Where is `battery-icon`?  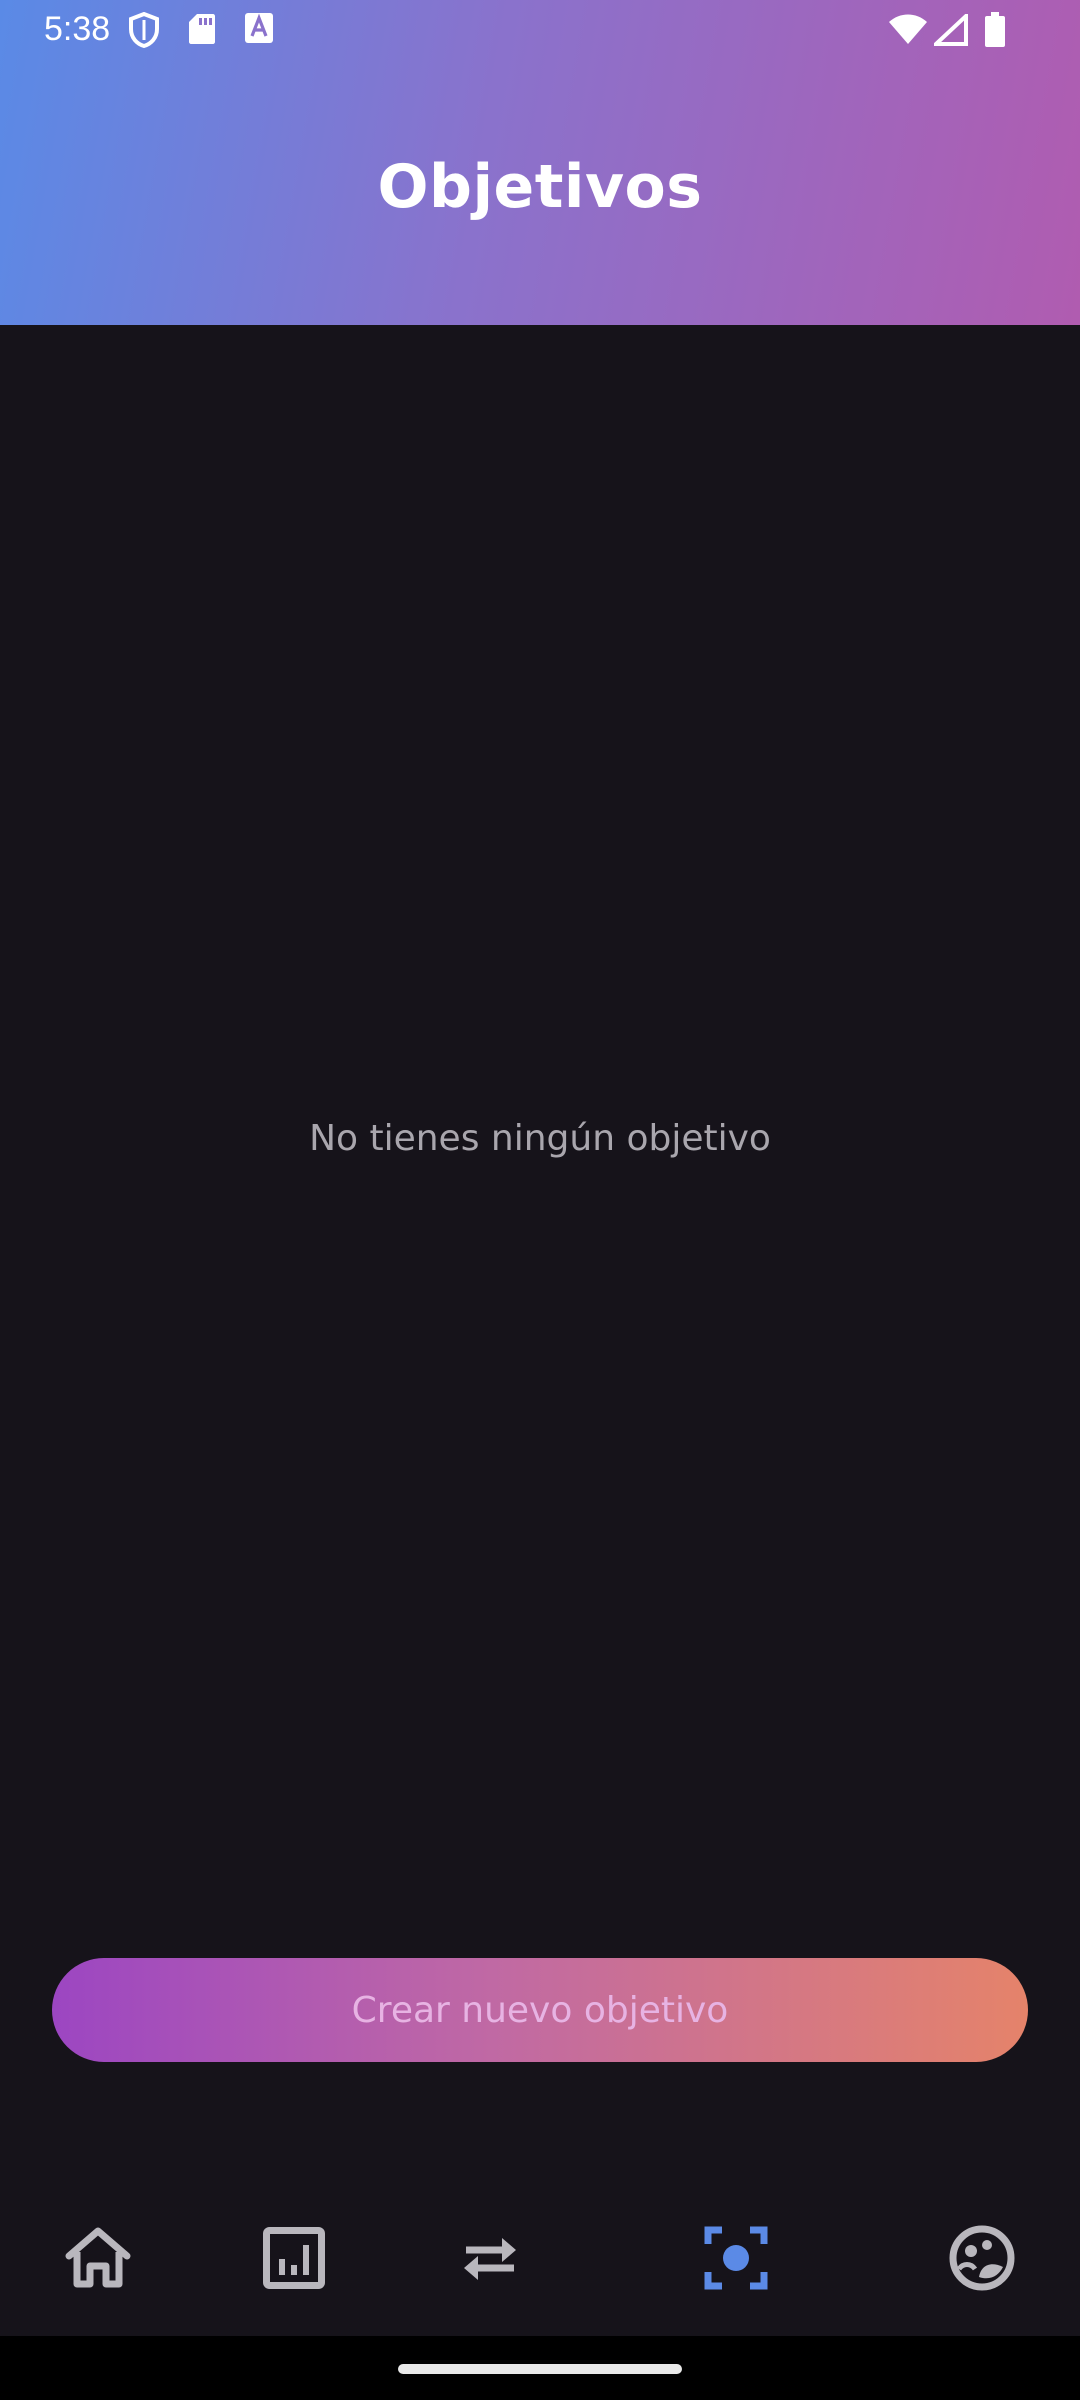
battery-icon is located at coordinates (995, 30).